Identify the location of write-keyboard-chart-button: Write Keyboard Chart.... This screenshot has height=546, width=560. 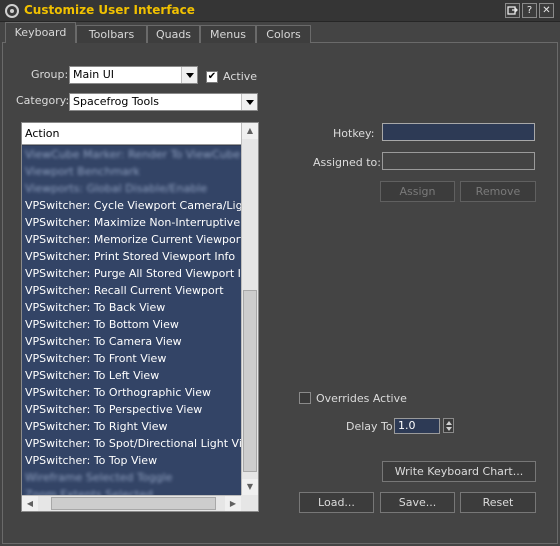
(459, 471).